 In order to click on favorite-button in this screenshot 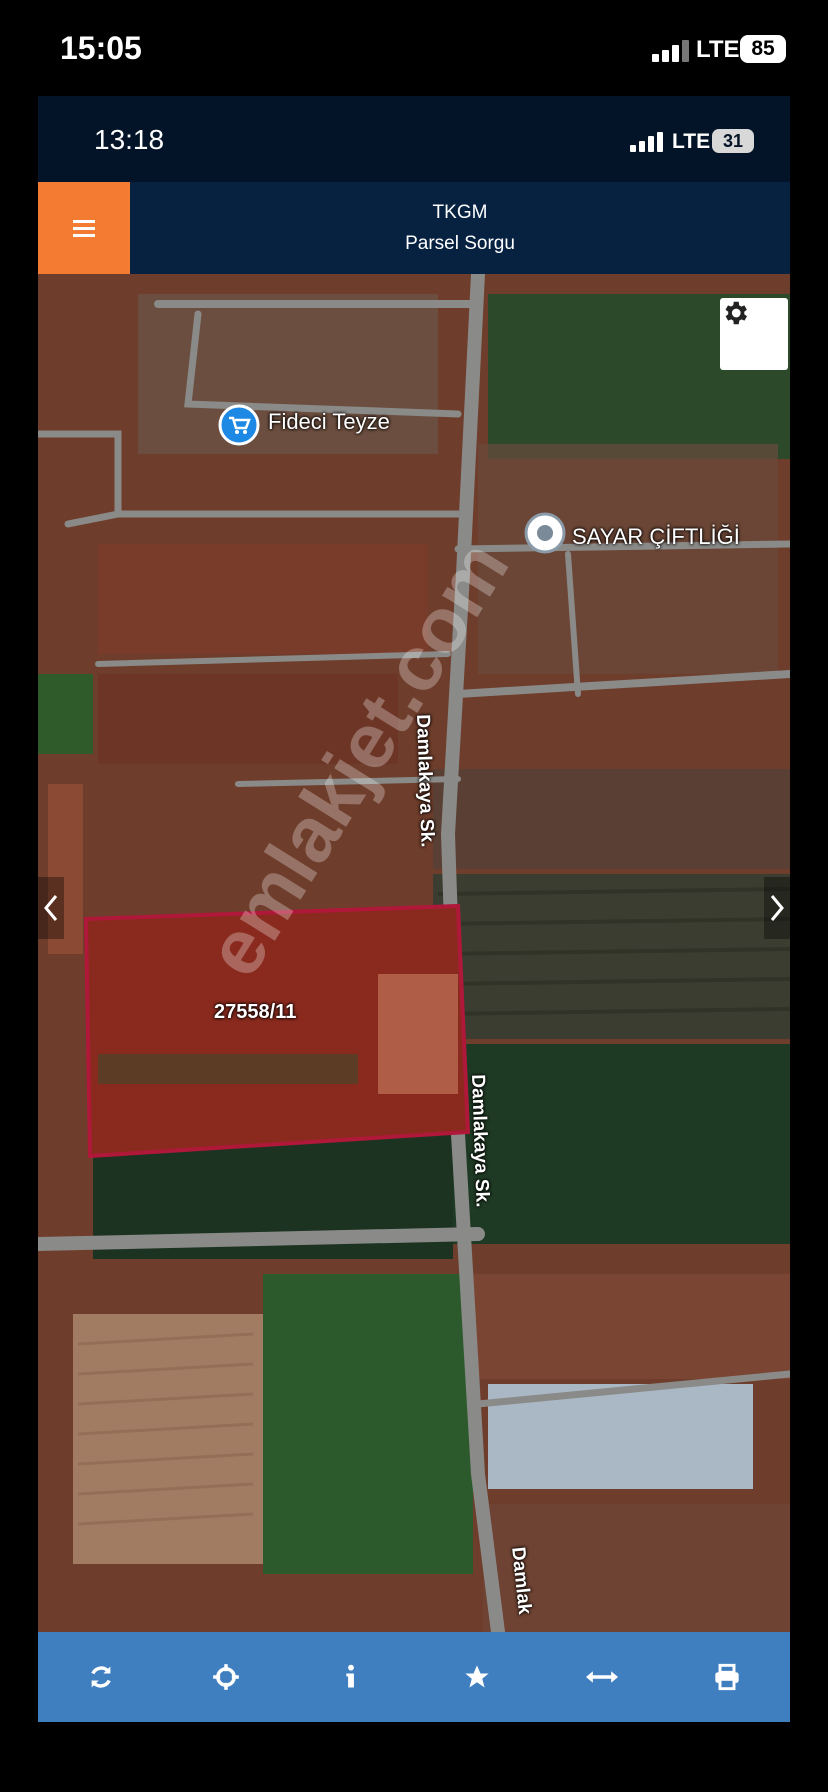, I will do `click(476, 1677)`.